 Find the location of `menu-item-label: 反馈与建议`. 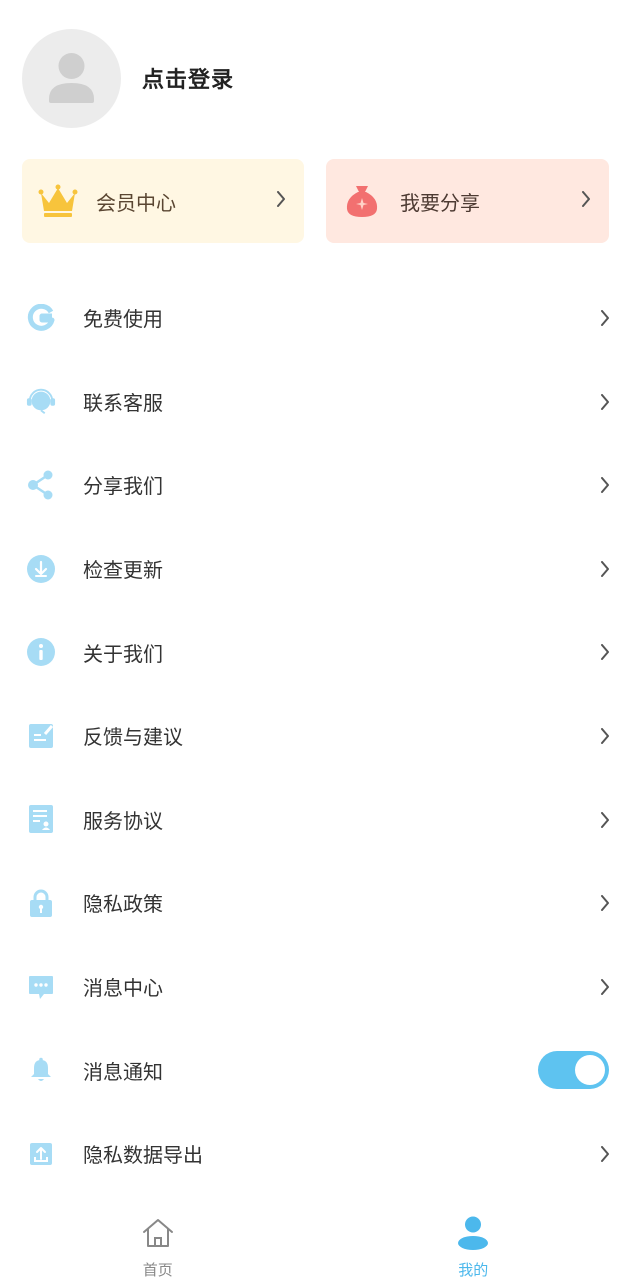

menu-item-label: 反馈与建议 is located at coordinates (133, 737).